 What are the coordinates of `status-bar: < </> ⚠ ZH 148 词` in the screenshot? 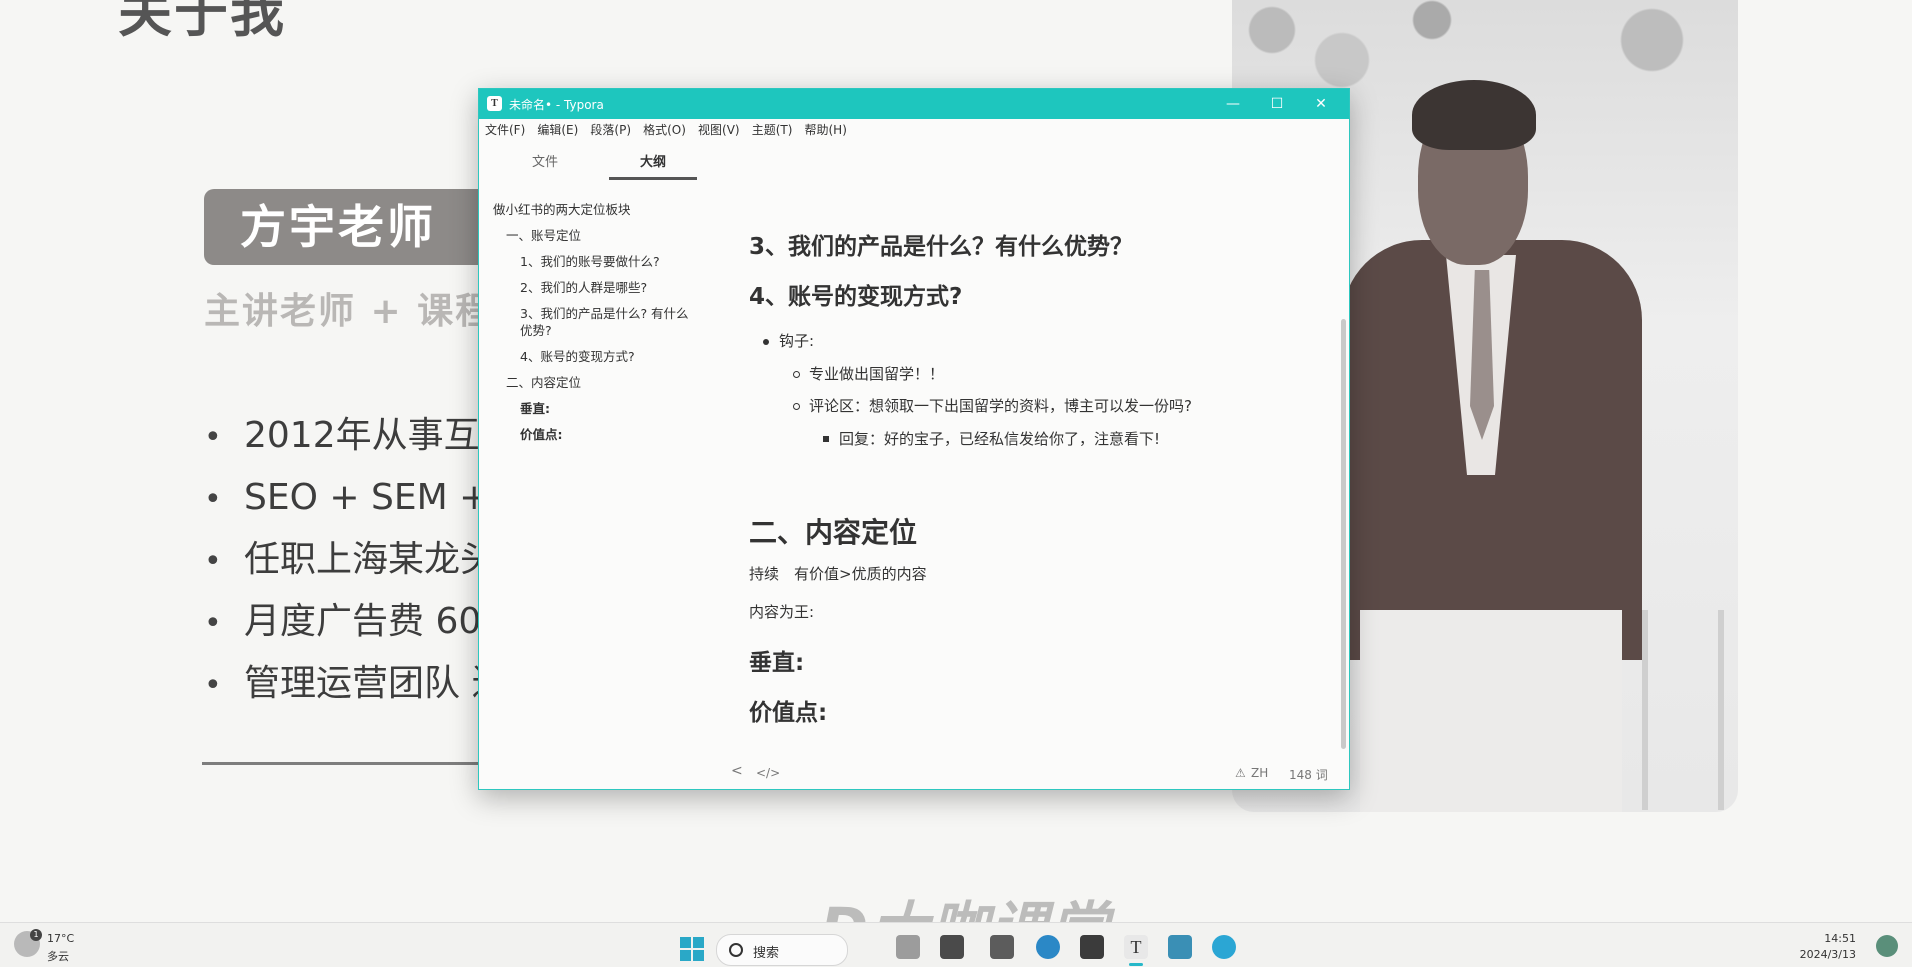 It's located at (914, 773).